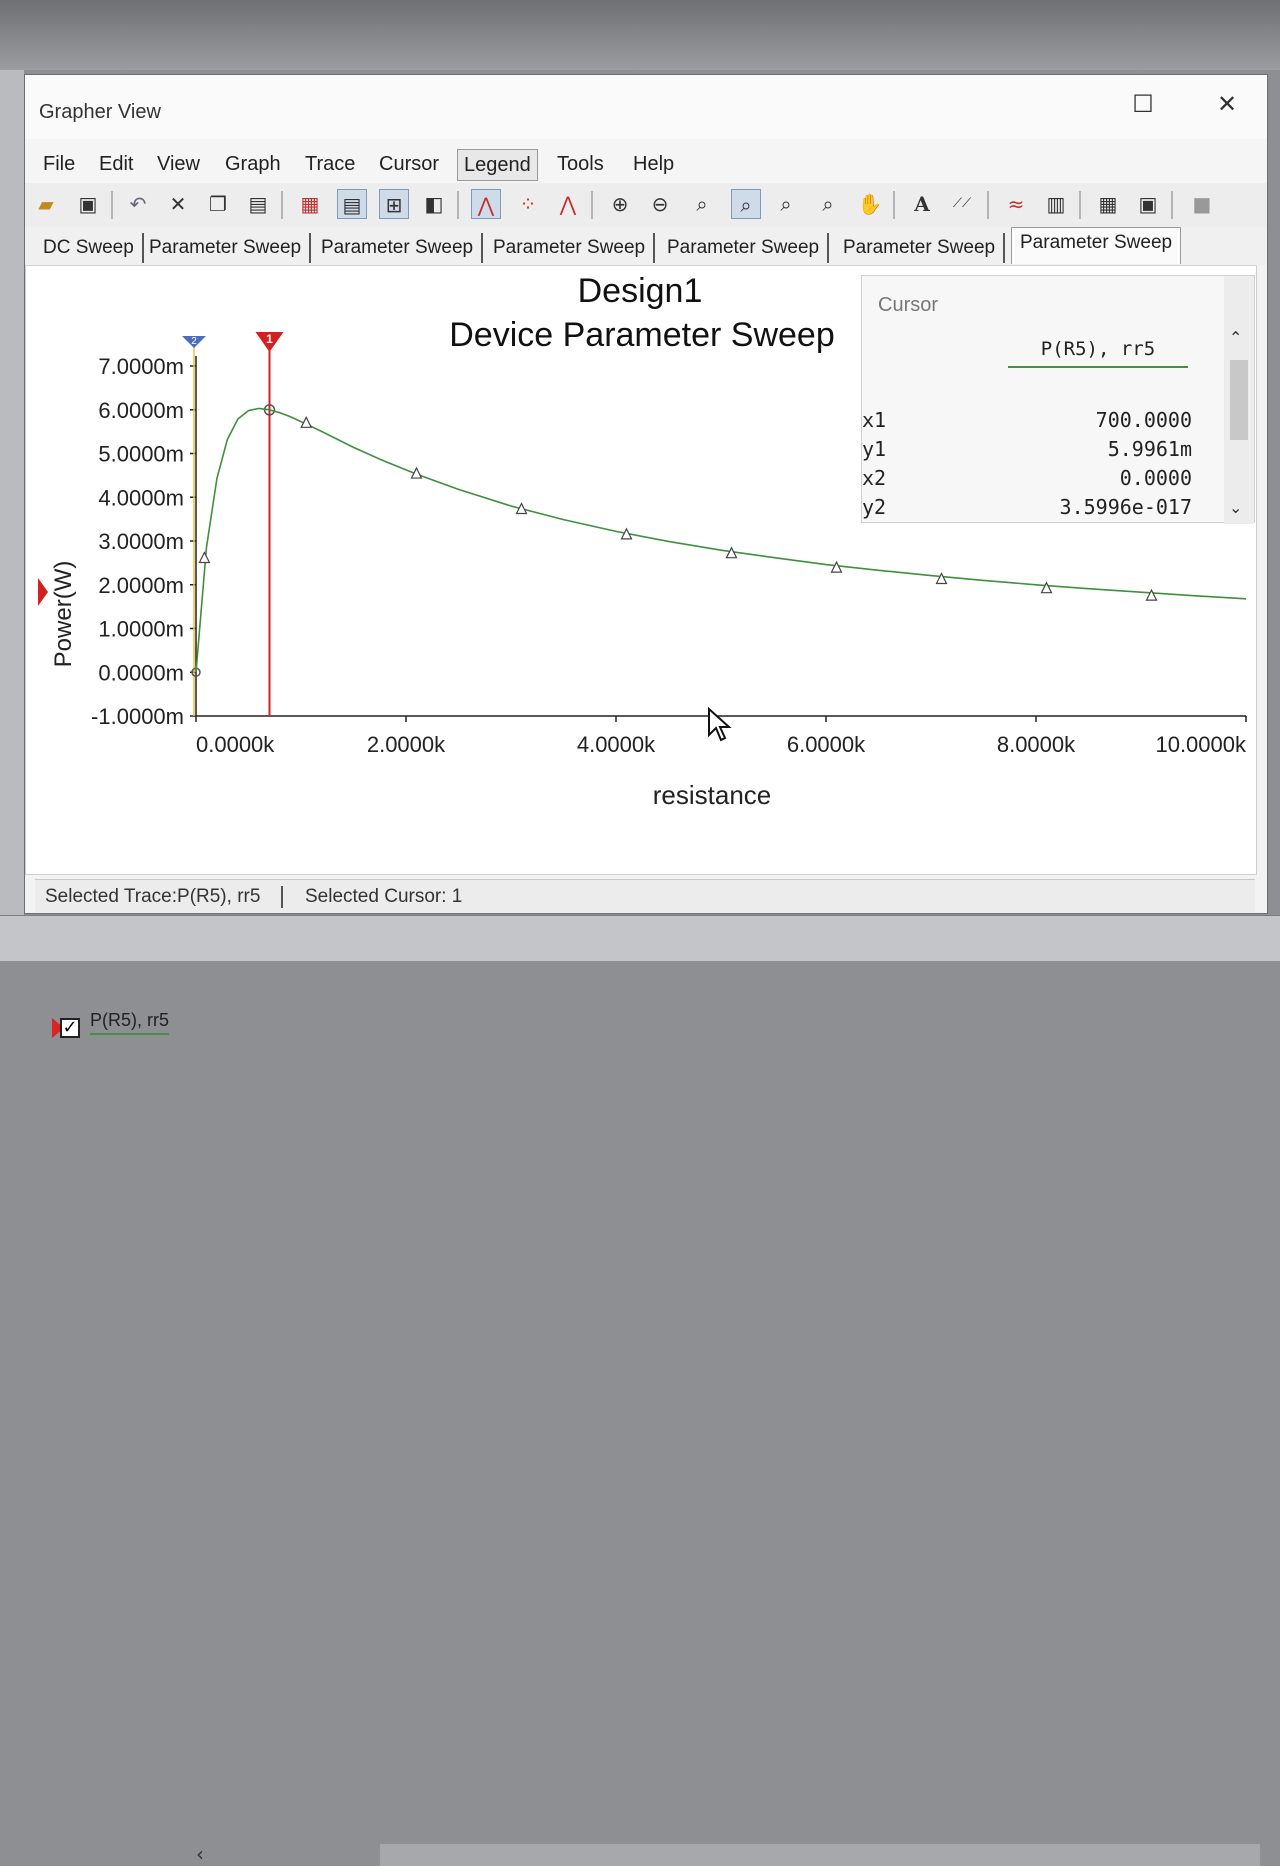 This screenshot has width=1280, height=1866. Describe the element at coordinates (1027, 422) in the screenshot. I see `cursor-row: x1 700.0000` at that location.